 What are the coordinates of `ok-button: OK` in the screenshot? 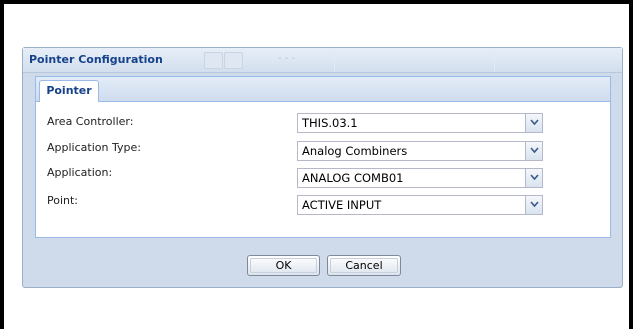 It's located at (283, 265).